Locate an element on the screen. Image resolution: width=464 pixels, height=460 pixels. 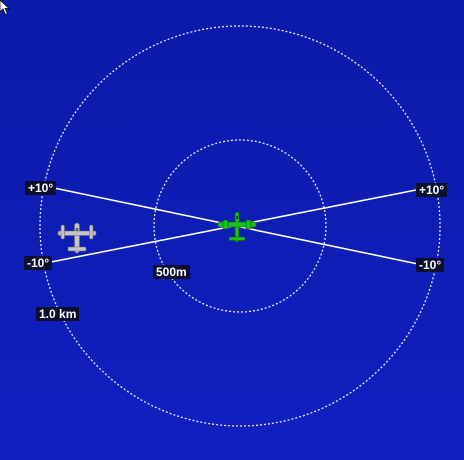
left-minus-ten-degree-label: -10° is located at coordinates (38, 263).